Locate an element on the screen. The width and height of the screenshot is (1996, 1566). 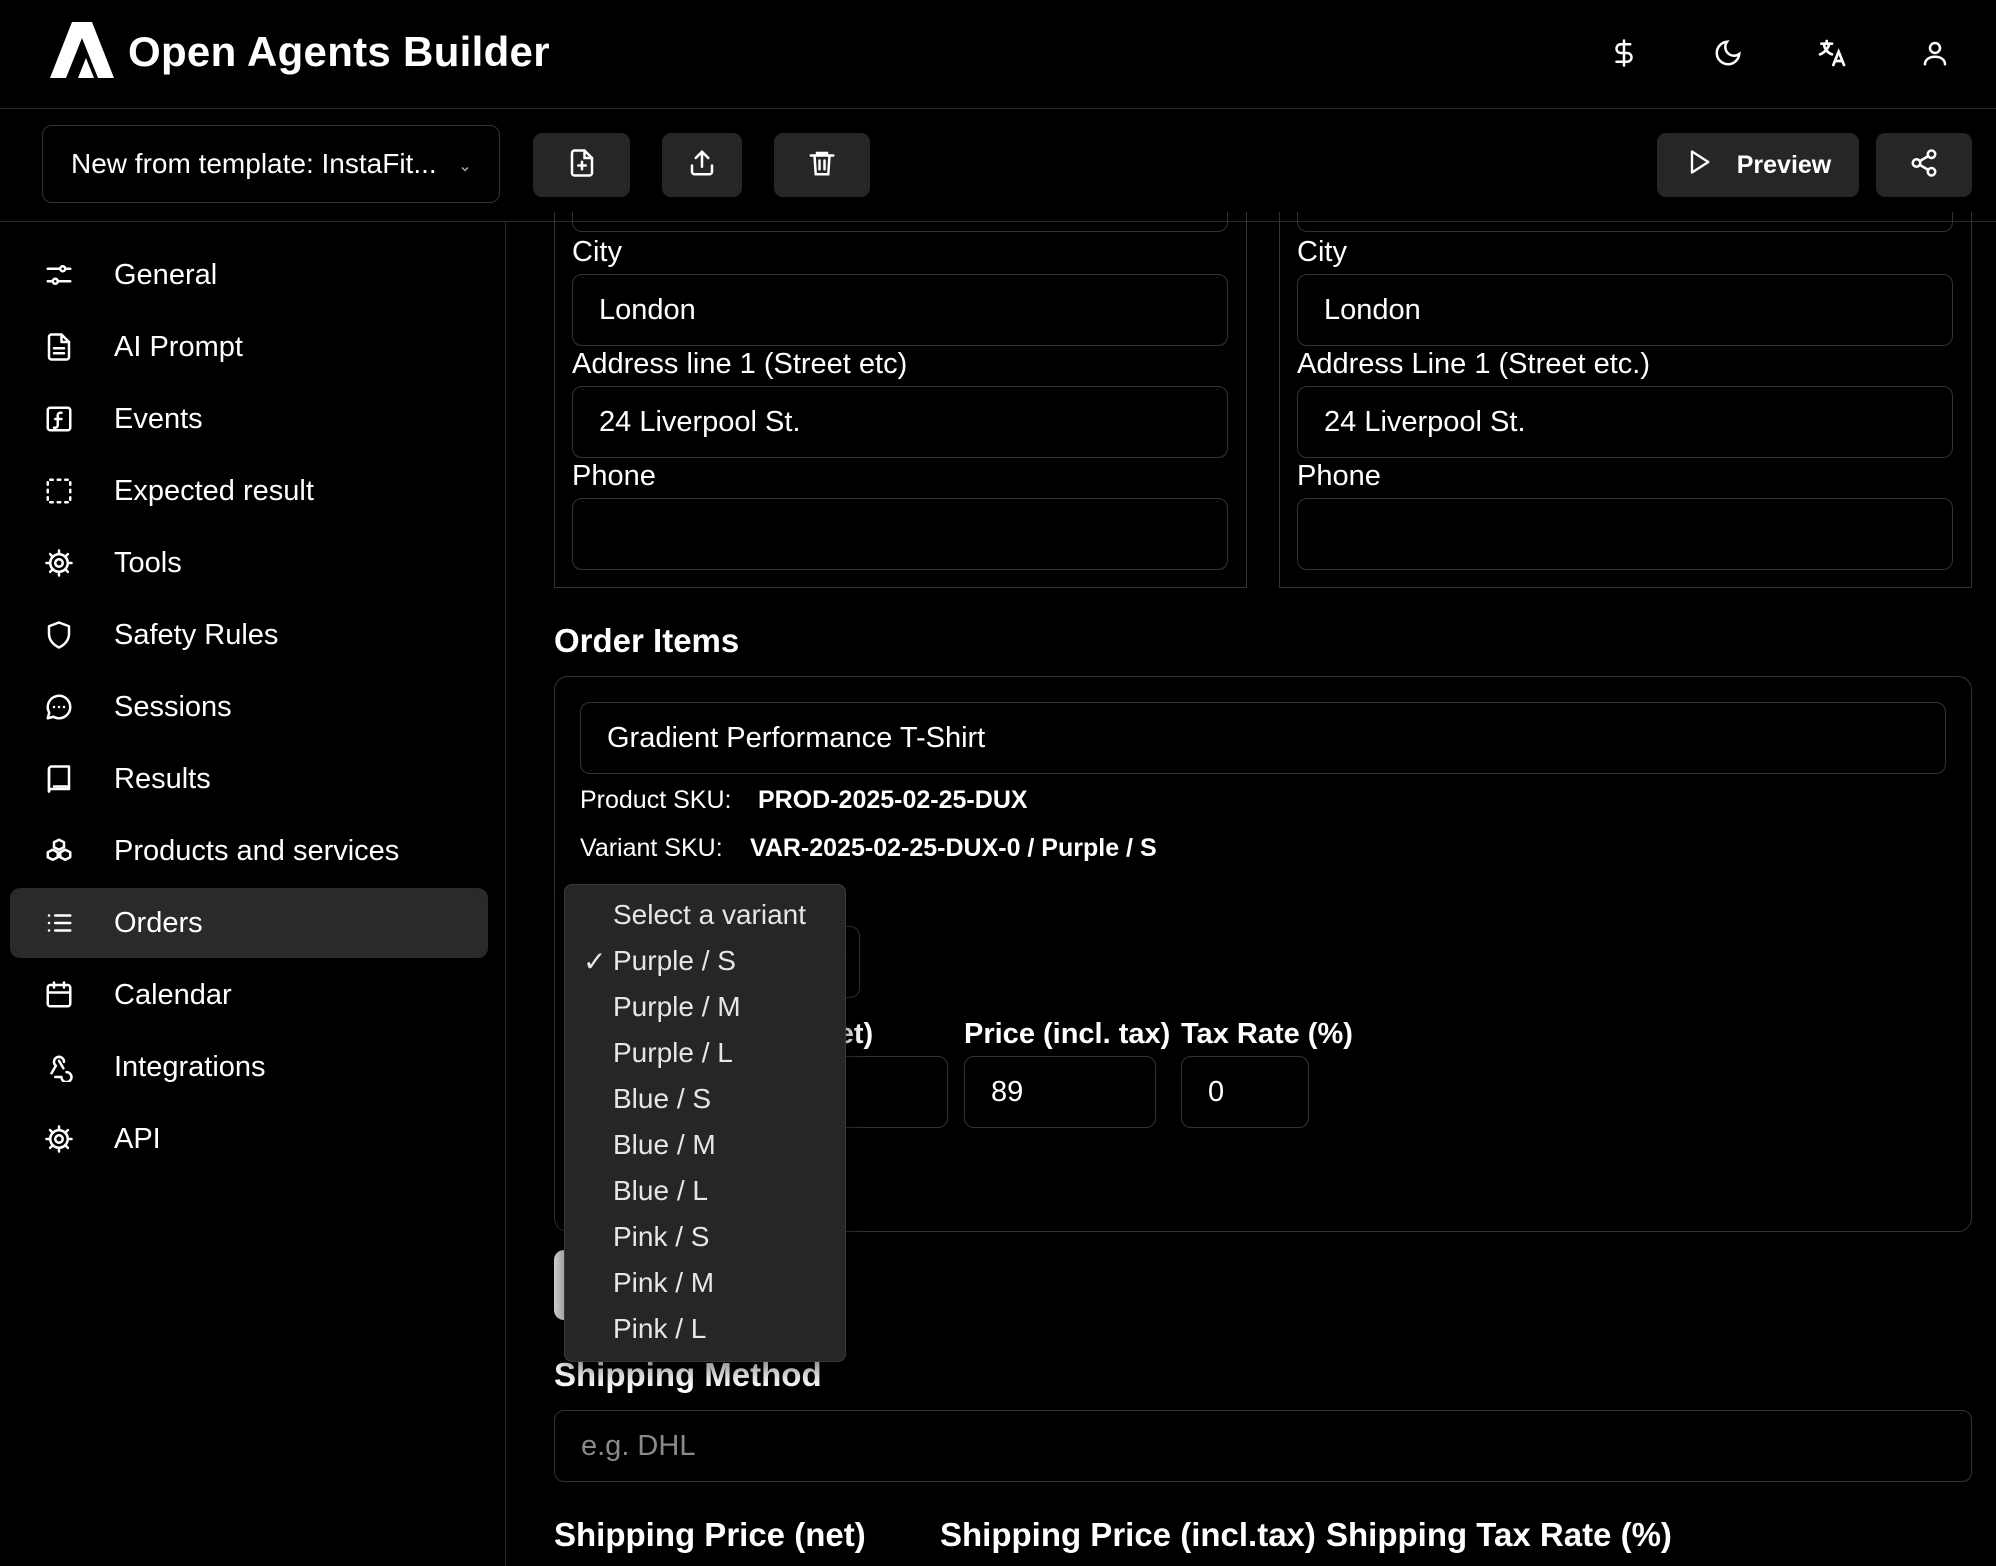
product-sku-label: Product SKU: is located at coordinates (656, 800).